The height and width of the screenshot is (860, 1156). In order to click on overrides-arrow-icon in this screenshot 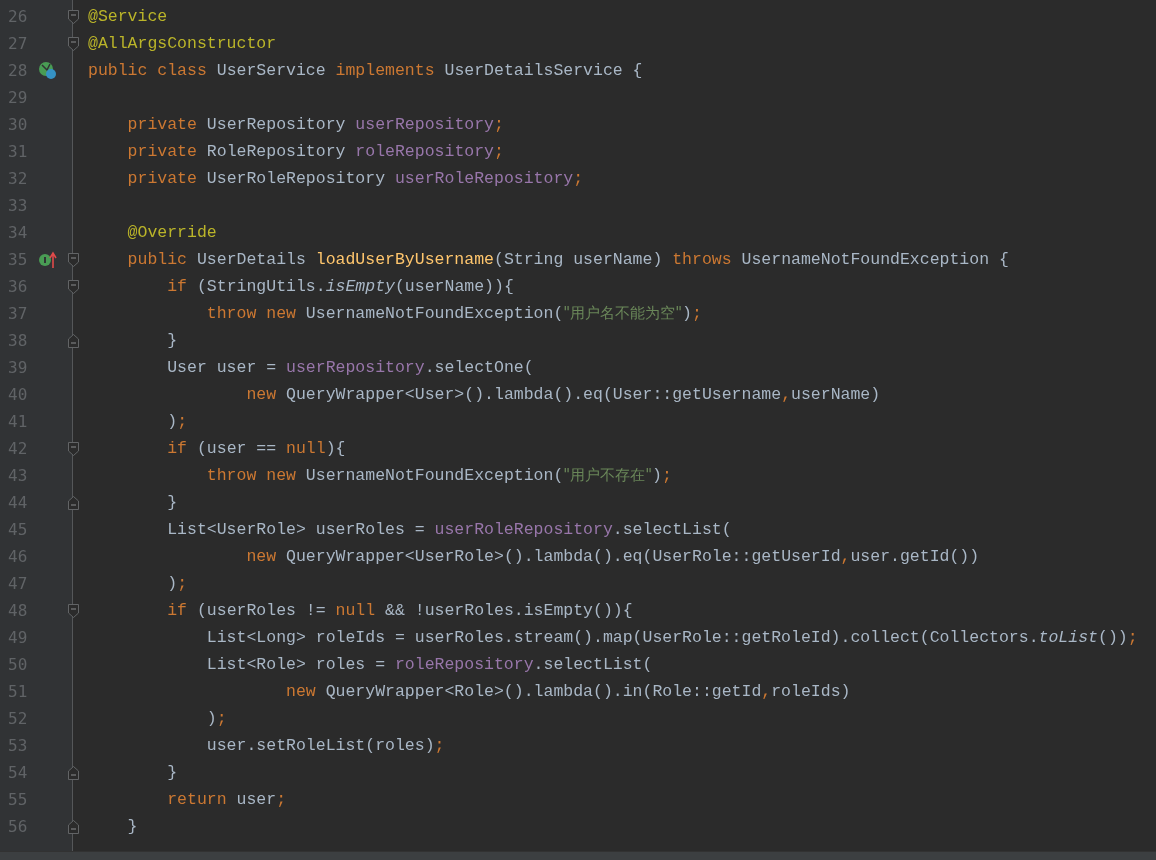, I will do `click(48, 259)`.